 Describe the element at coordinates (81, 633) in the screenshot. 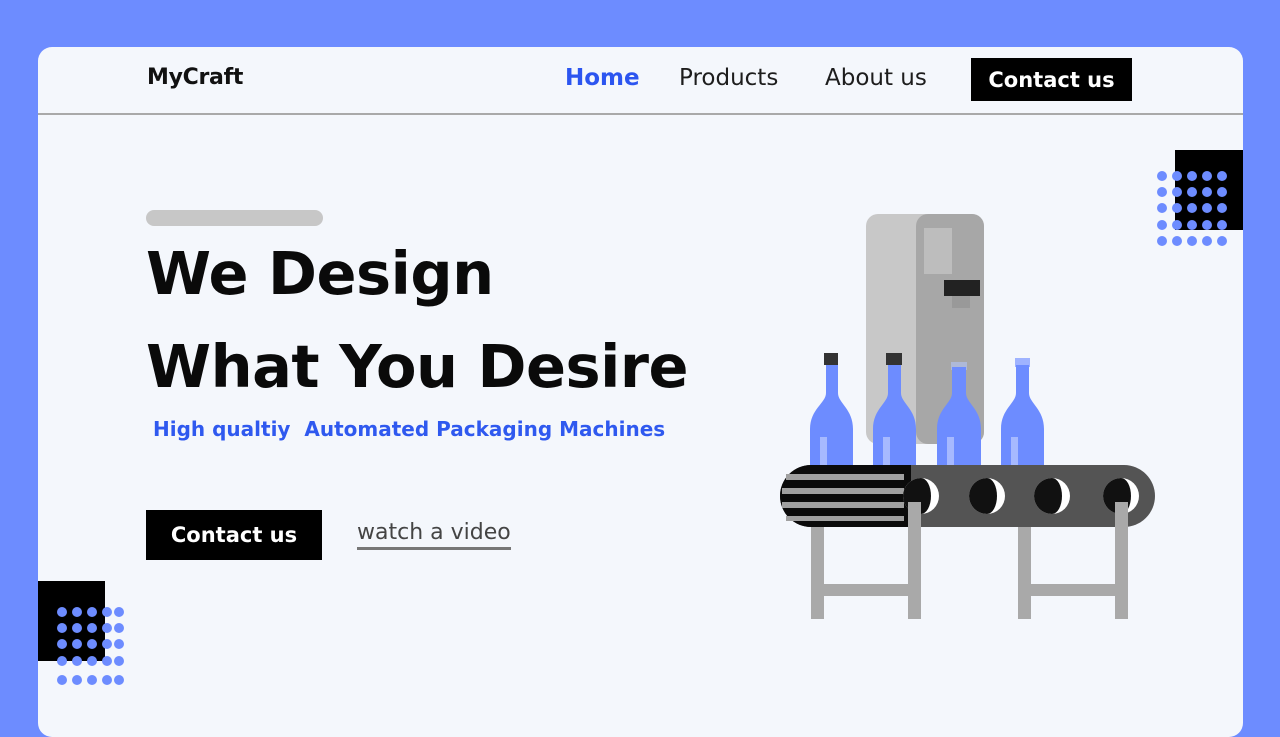

I see `dot-grid-decoration-bottom` at that location.